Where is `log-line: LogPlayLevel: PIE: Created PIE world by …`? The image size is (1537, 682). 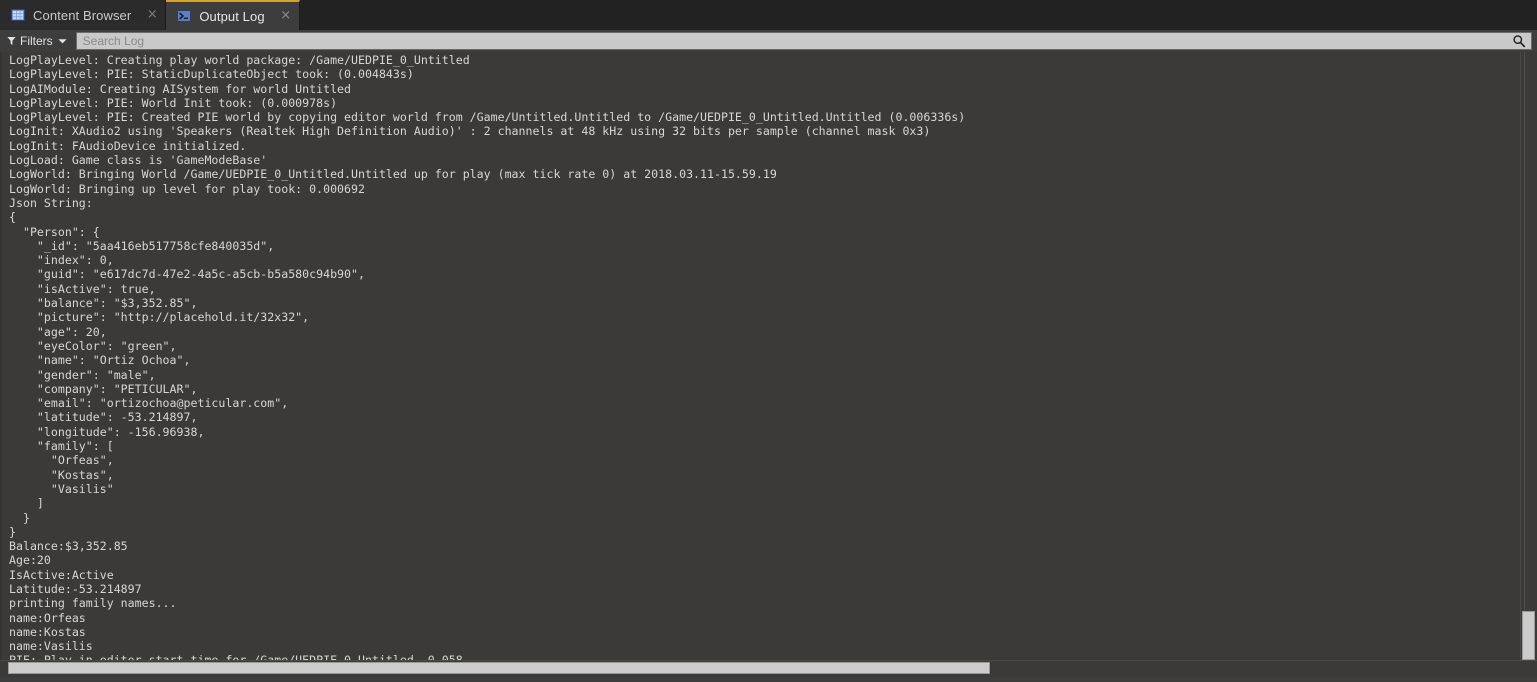
log-line: LogPlayLevel: PIE: Created PIE world by … is located at coordinates (487, 117).